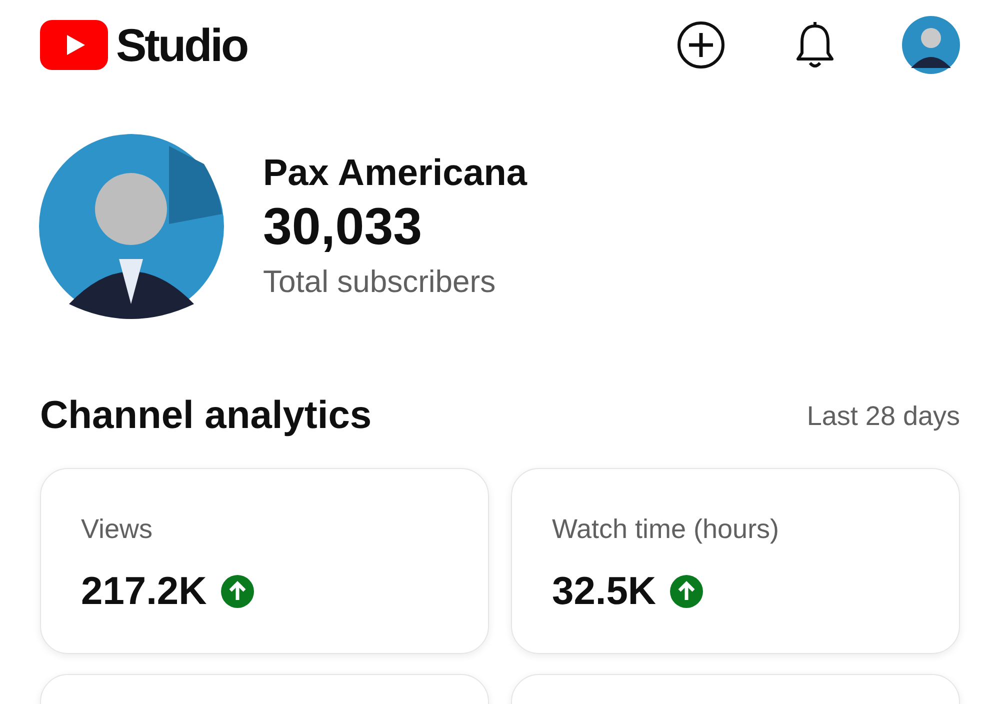 The image size is (1000, 704). What do you see at coordinates (735, 561) in the screenshot?
I see `metric-card: Watch time (hours) 32.5K` at bounding box center [735, 561].